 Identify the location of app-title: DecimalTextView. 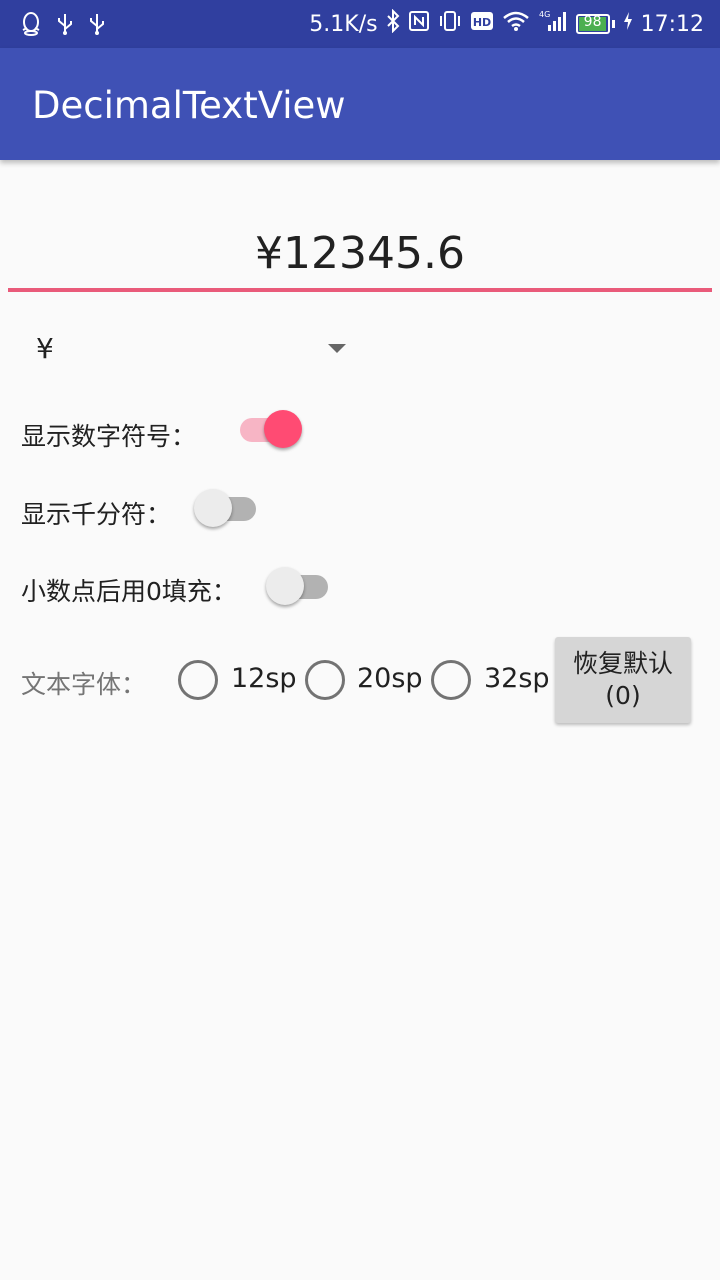
(189, 105).